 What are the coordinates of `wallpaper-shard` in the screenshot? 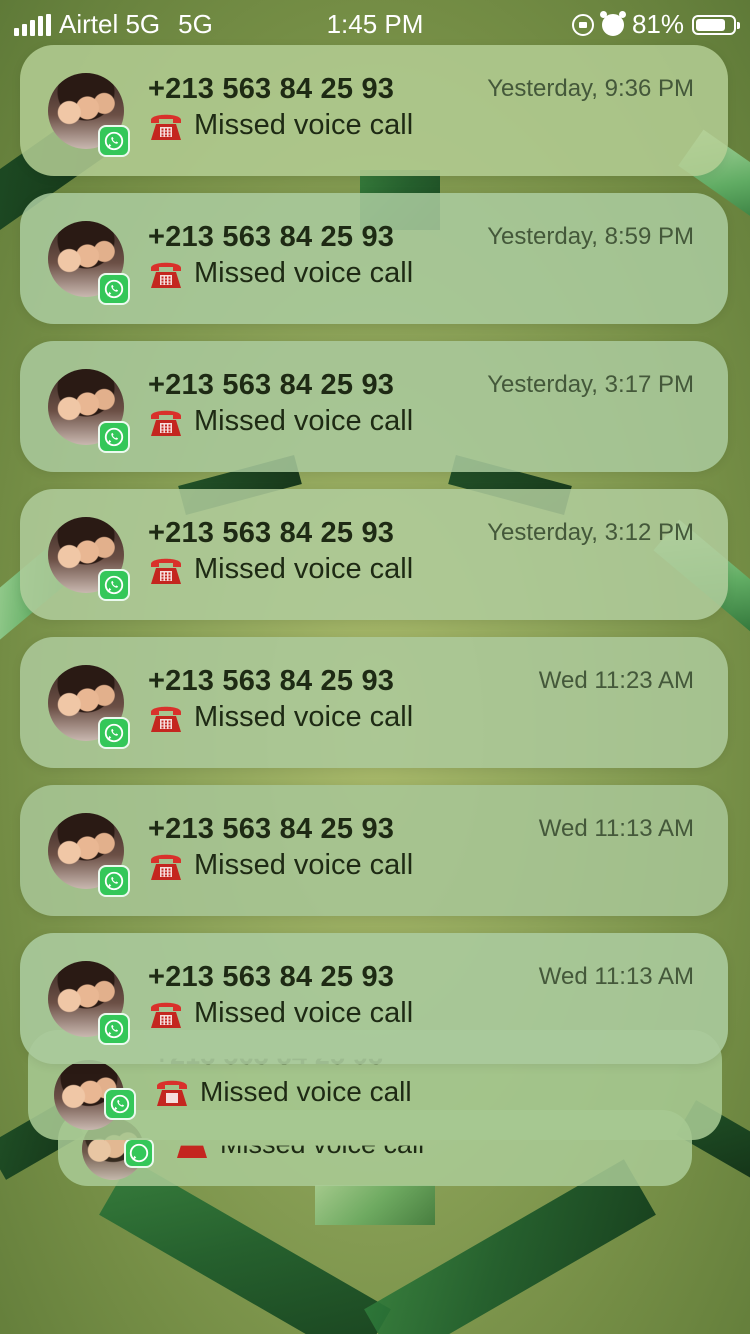 It's located at (375, 1205).